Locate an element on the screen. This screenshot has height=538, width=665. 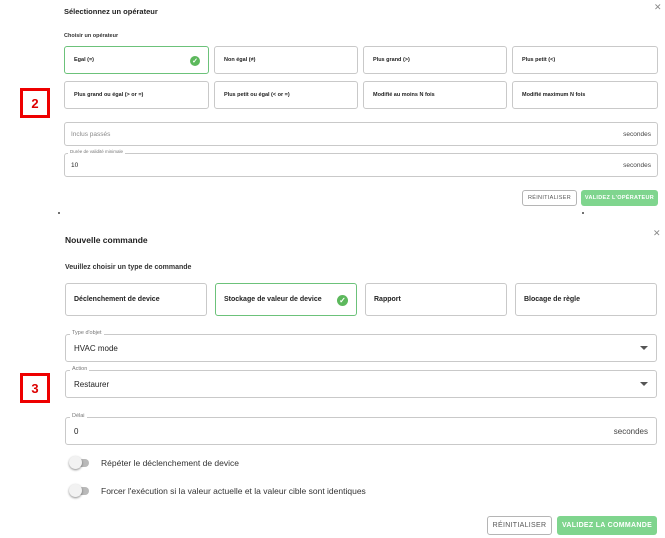
operator-validate-button: VALIDEZ L'OPÉRATEUR is located at coordinates (619, 198).